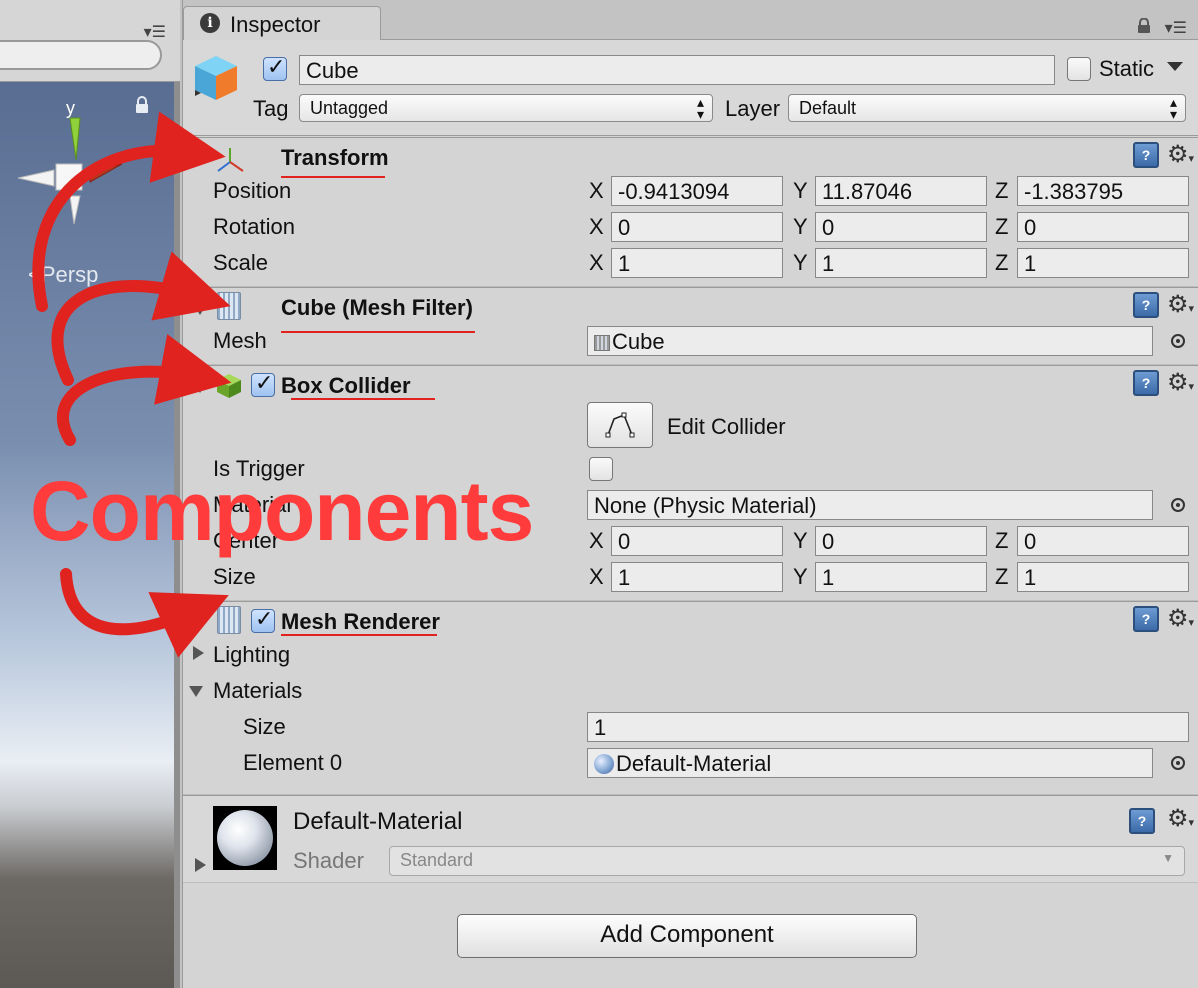 The width and height of the screenshot is (1198, 988). I want to click on material-foldout-icon, so click(200, 865).